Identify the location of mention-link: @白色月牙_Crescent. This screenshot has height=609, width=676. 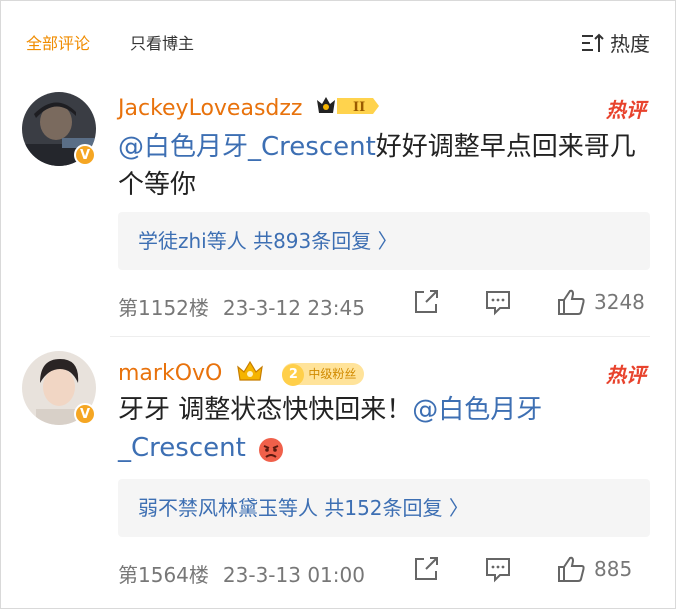
(247, 147).